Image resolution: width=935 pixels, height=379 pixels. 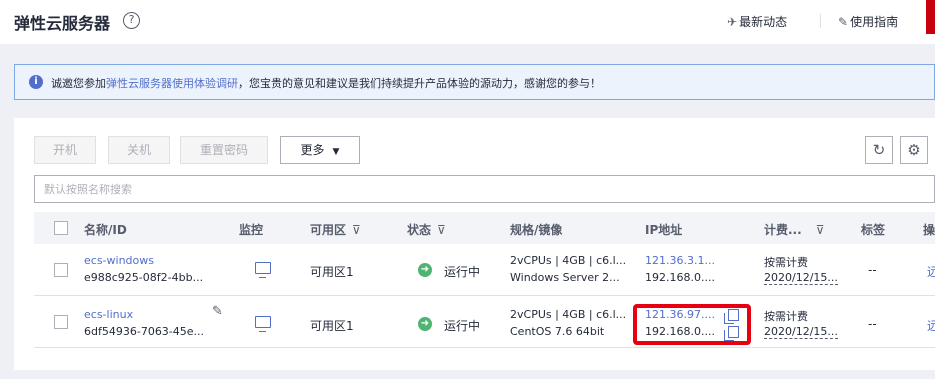 What do you see at coordinates (757, 21) in the screenshot?
I see `latest-news-link: ✈ 最新动态` at bounding box center [757, 21].